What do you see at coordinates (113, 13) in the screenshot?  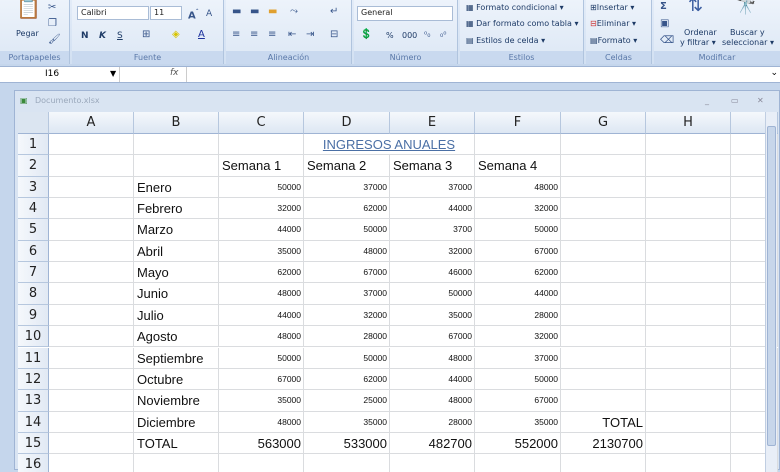 I see `font-name-select: Calibri` at bounding box center [113, 13].